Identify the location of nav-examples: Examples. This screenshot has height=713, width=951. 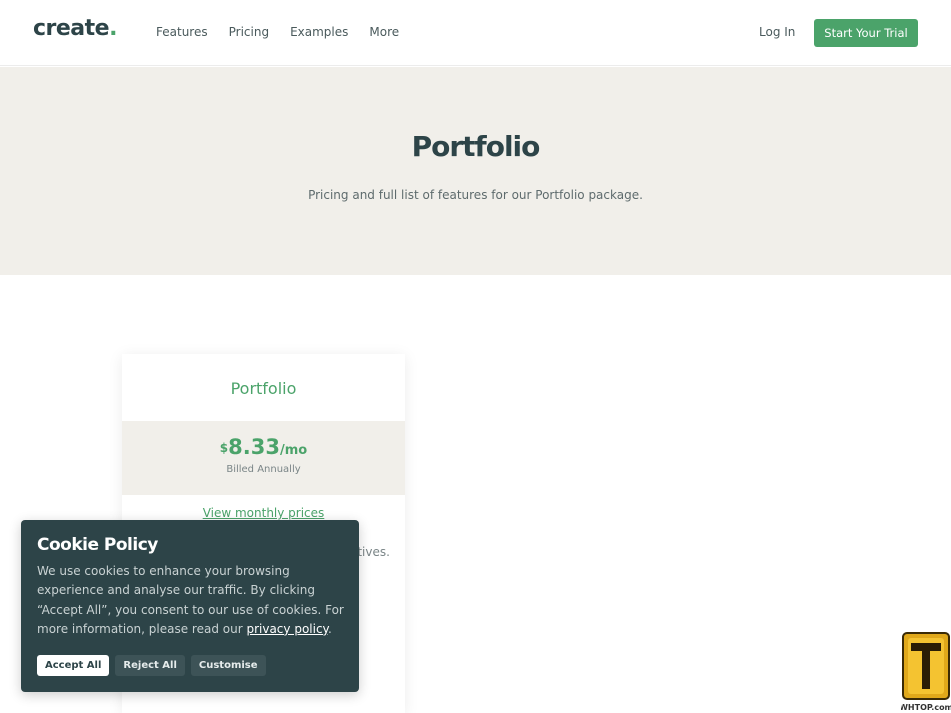
(319, 32).